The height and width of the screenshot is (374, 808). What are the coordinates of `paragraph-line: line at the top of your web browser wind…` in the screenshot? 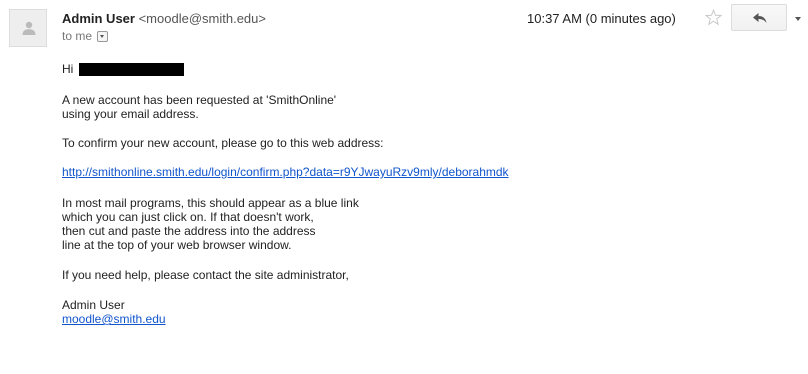 It's located at (177, 245).